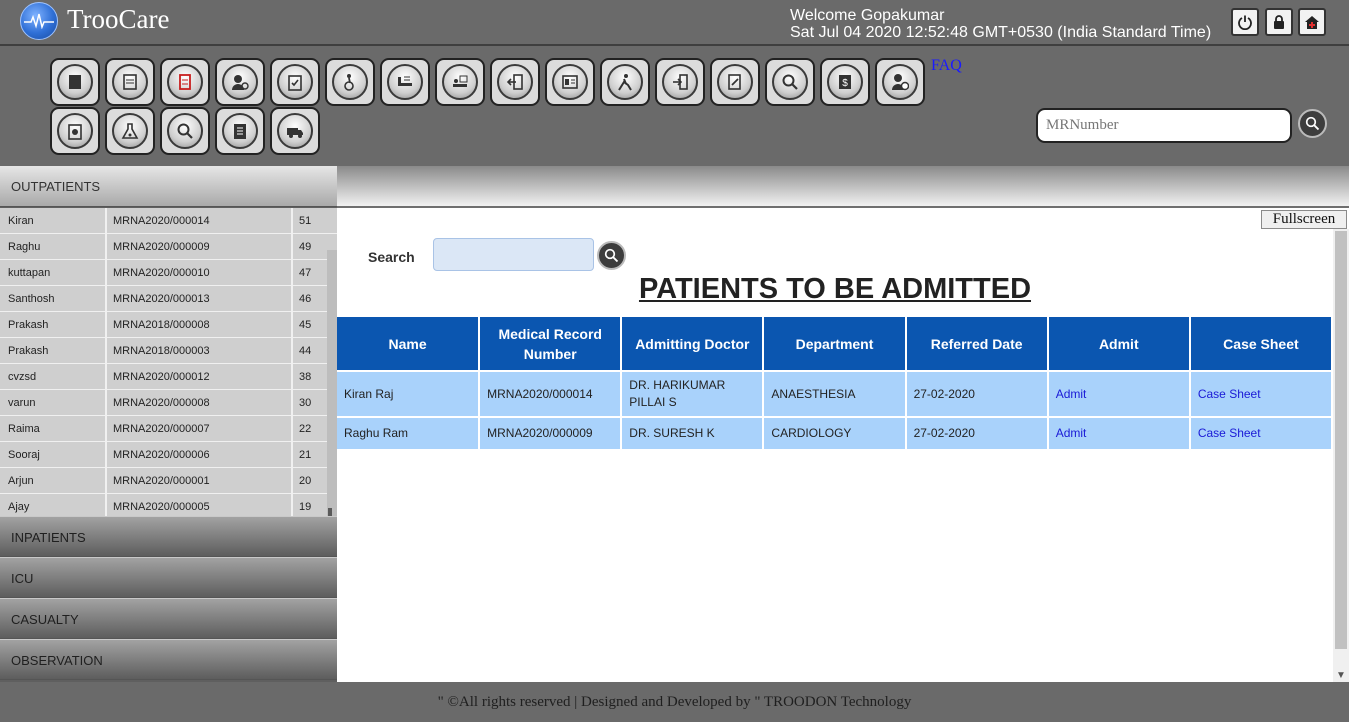 This screenshot has height=722, width=1349. I want to click on medicine-clipboard-icon, so click(75, 132).